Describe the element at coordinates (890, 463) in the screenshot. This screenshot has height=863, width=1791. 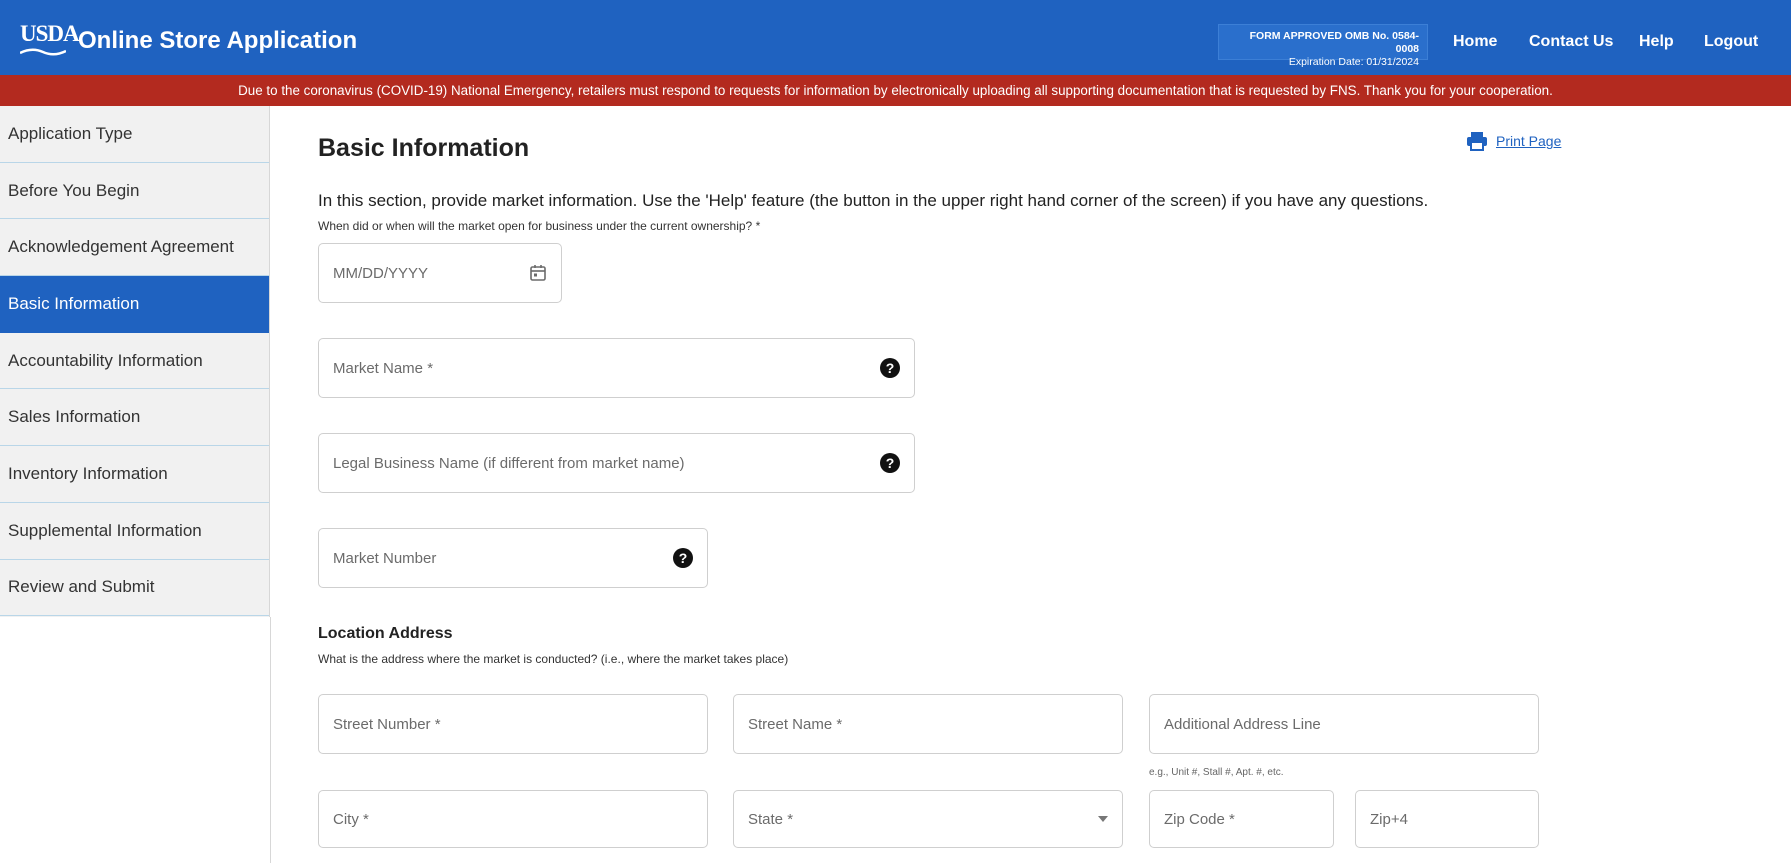
I see `legal-business-name-help-icon: ?` at that location.